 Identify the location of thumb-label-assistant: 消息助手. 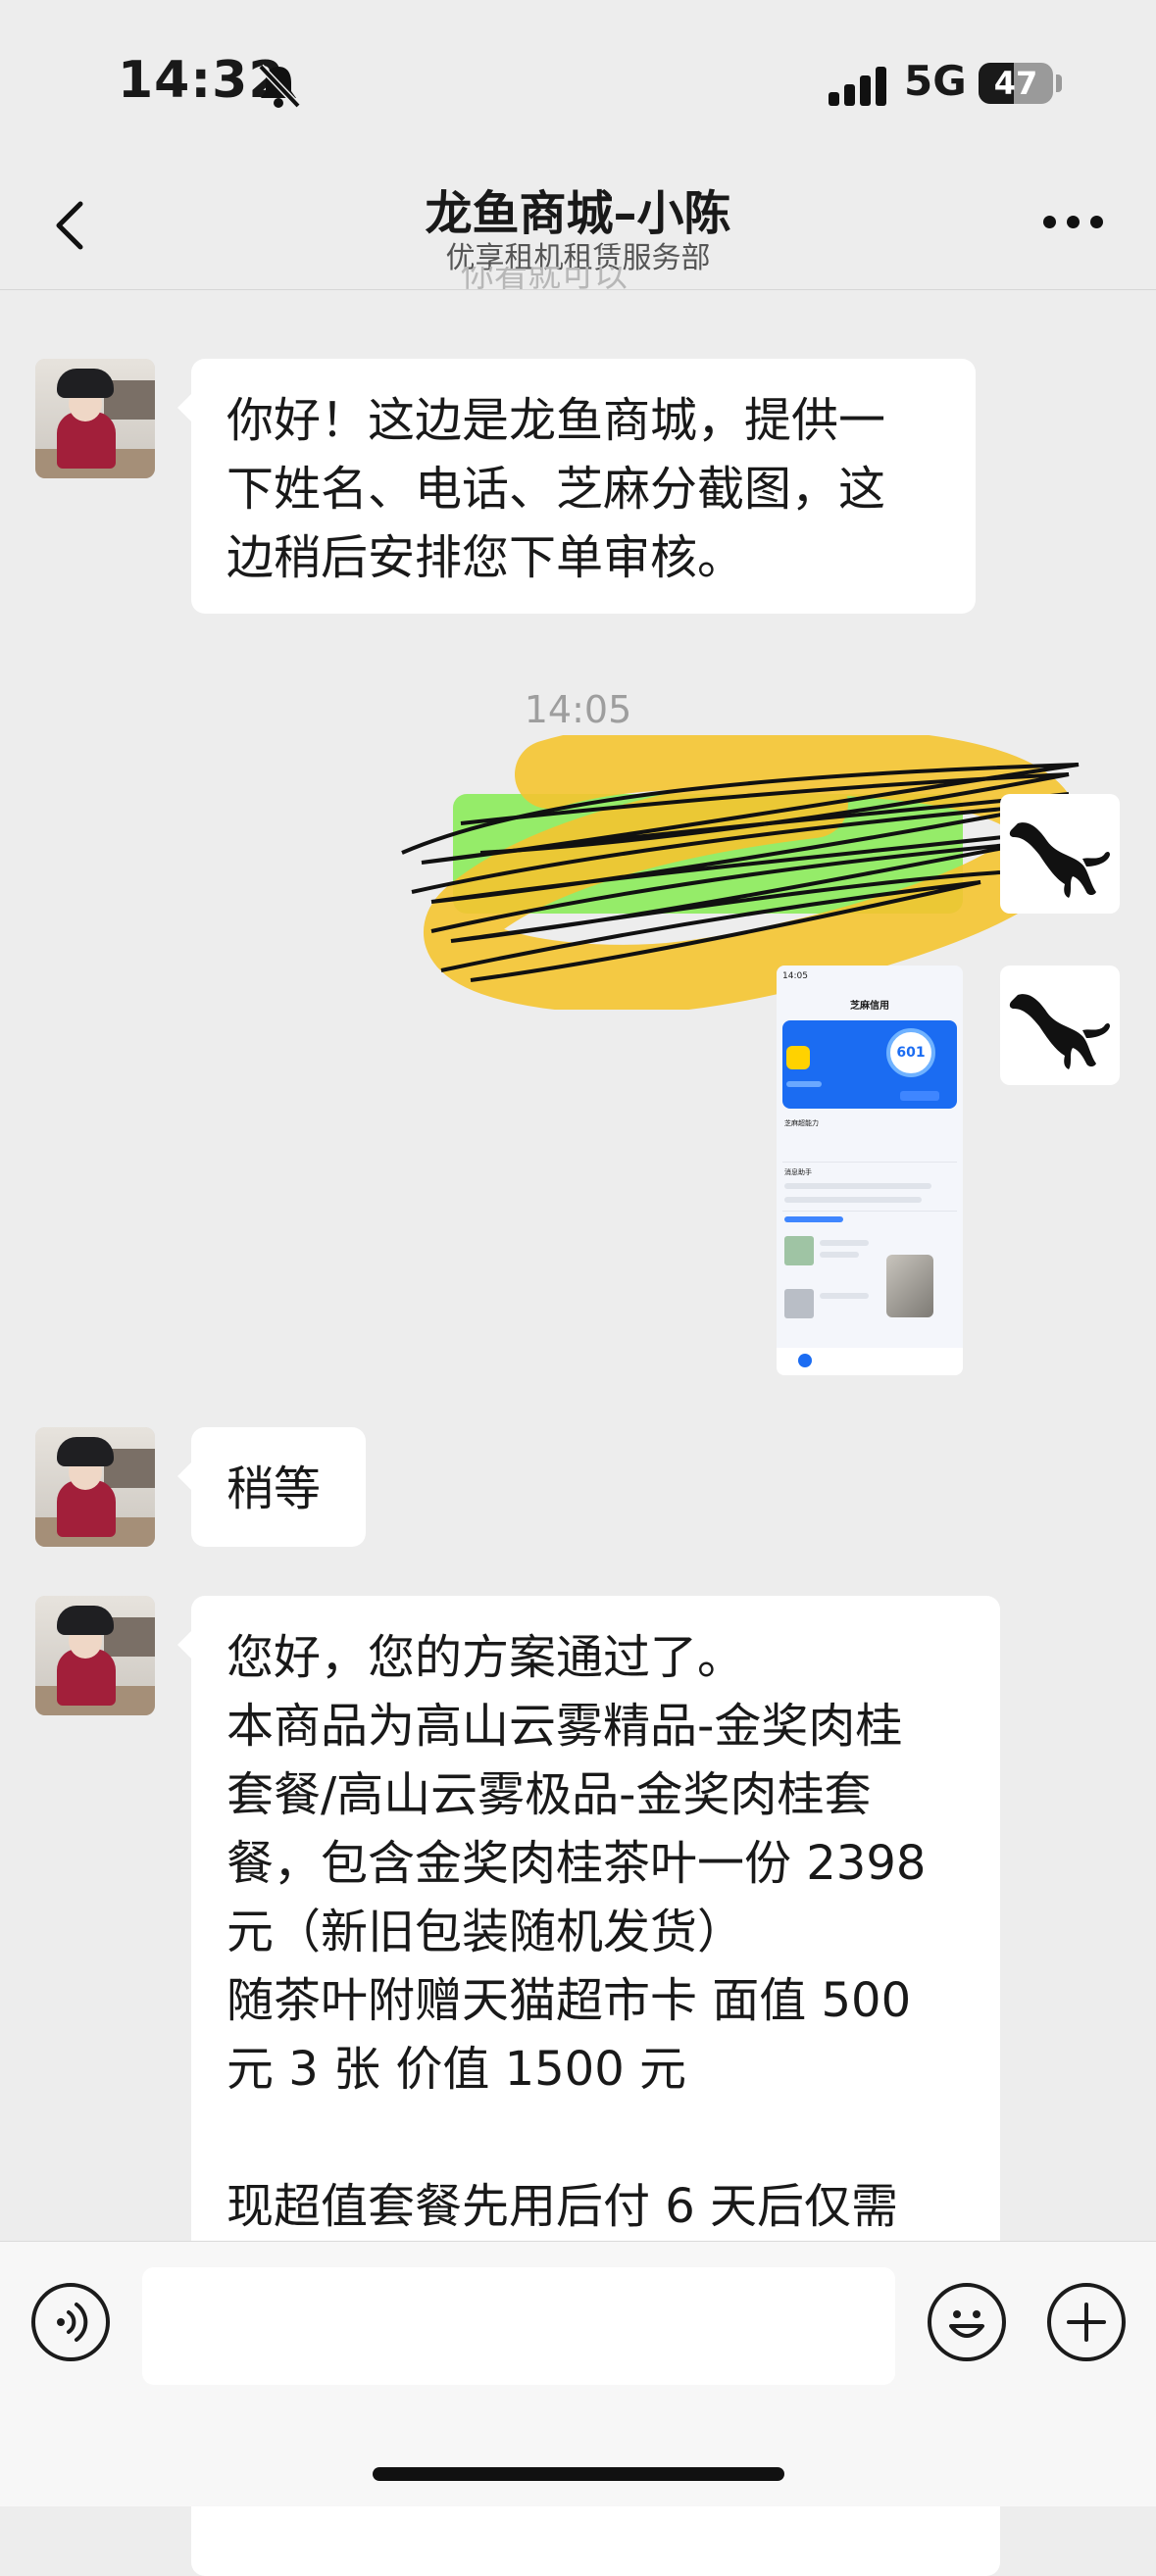
(798, 1172).